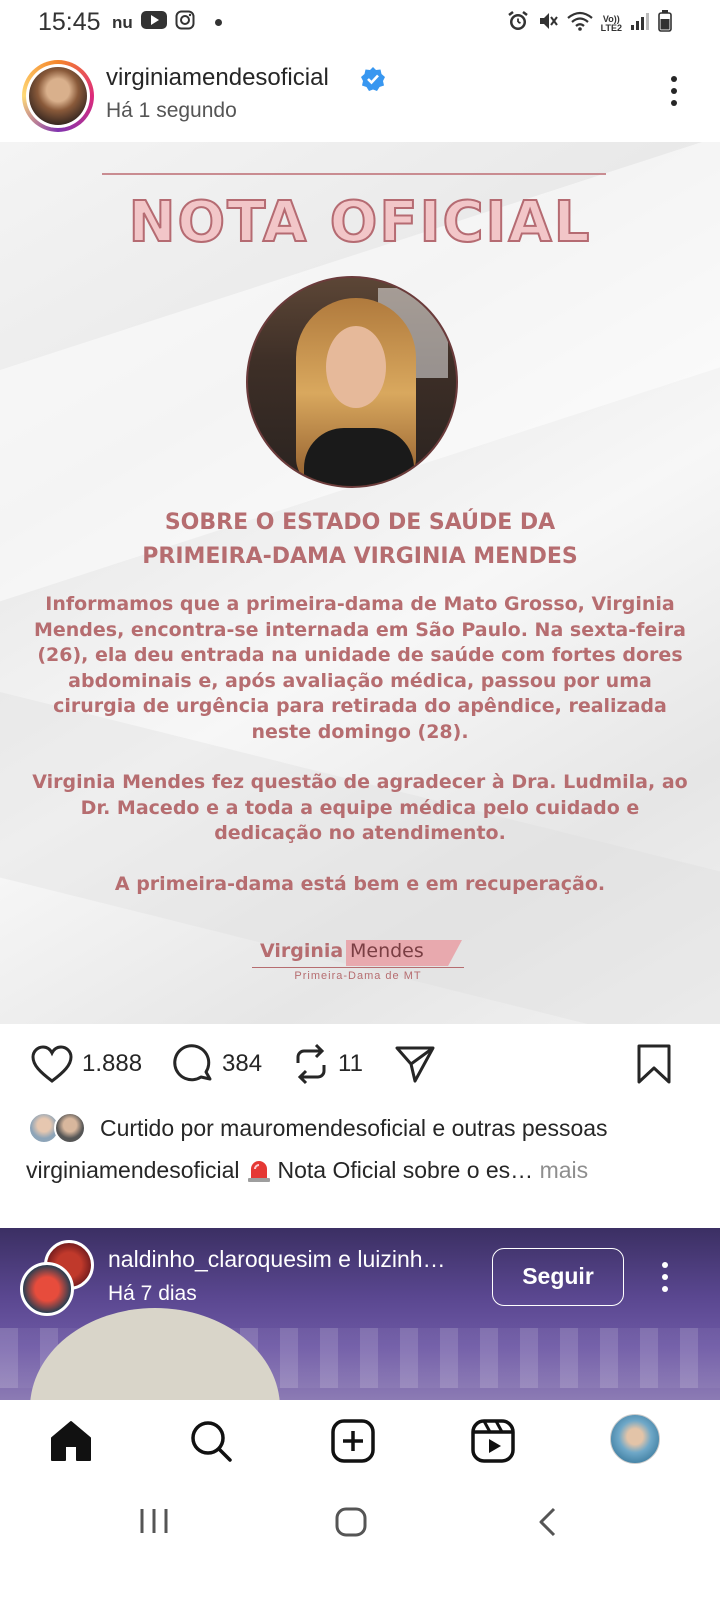 The height and width of the screenshot is (1600, 720). Describe the element at coordinates (47, 1289) in the screenshot. I see `collab-avatar` at that location.